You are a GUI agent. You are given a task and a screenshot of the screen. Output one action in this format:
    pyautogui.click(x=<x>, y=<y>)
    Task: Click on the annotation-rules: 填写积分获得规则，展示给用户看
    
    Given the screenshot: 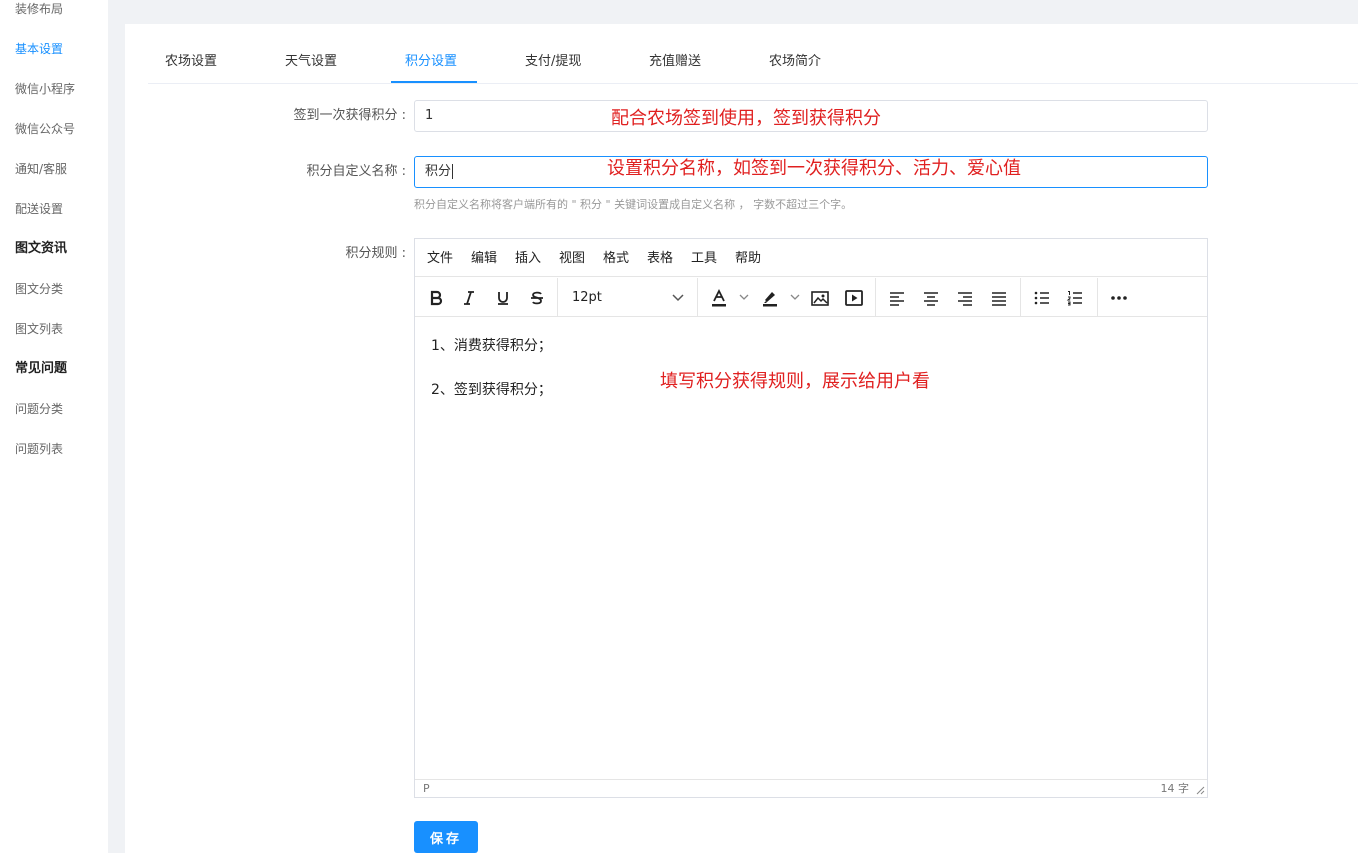 What is the action you would take?
    pyautogui.click(x=795, y=381)
    